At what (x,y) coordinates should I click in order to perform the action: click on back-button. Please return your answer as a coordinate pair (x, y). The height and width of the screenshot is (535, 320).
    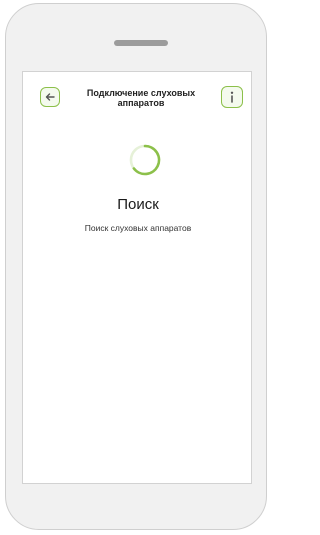
    Looking at the image, I should click on (50, 97).